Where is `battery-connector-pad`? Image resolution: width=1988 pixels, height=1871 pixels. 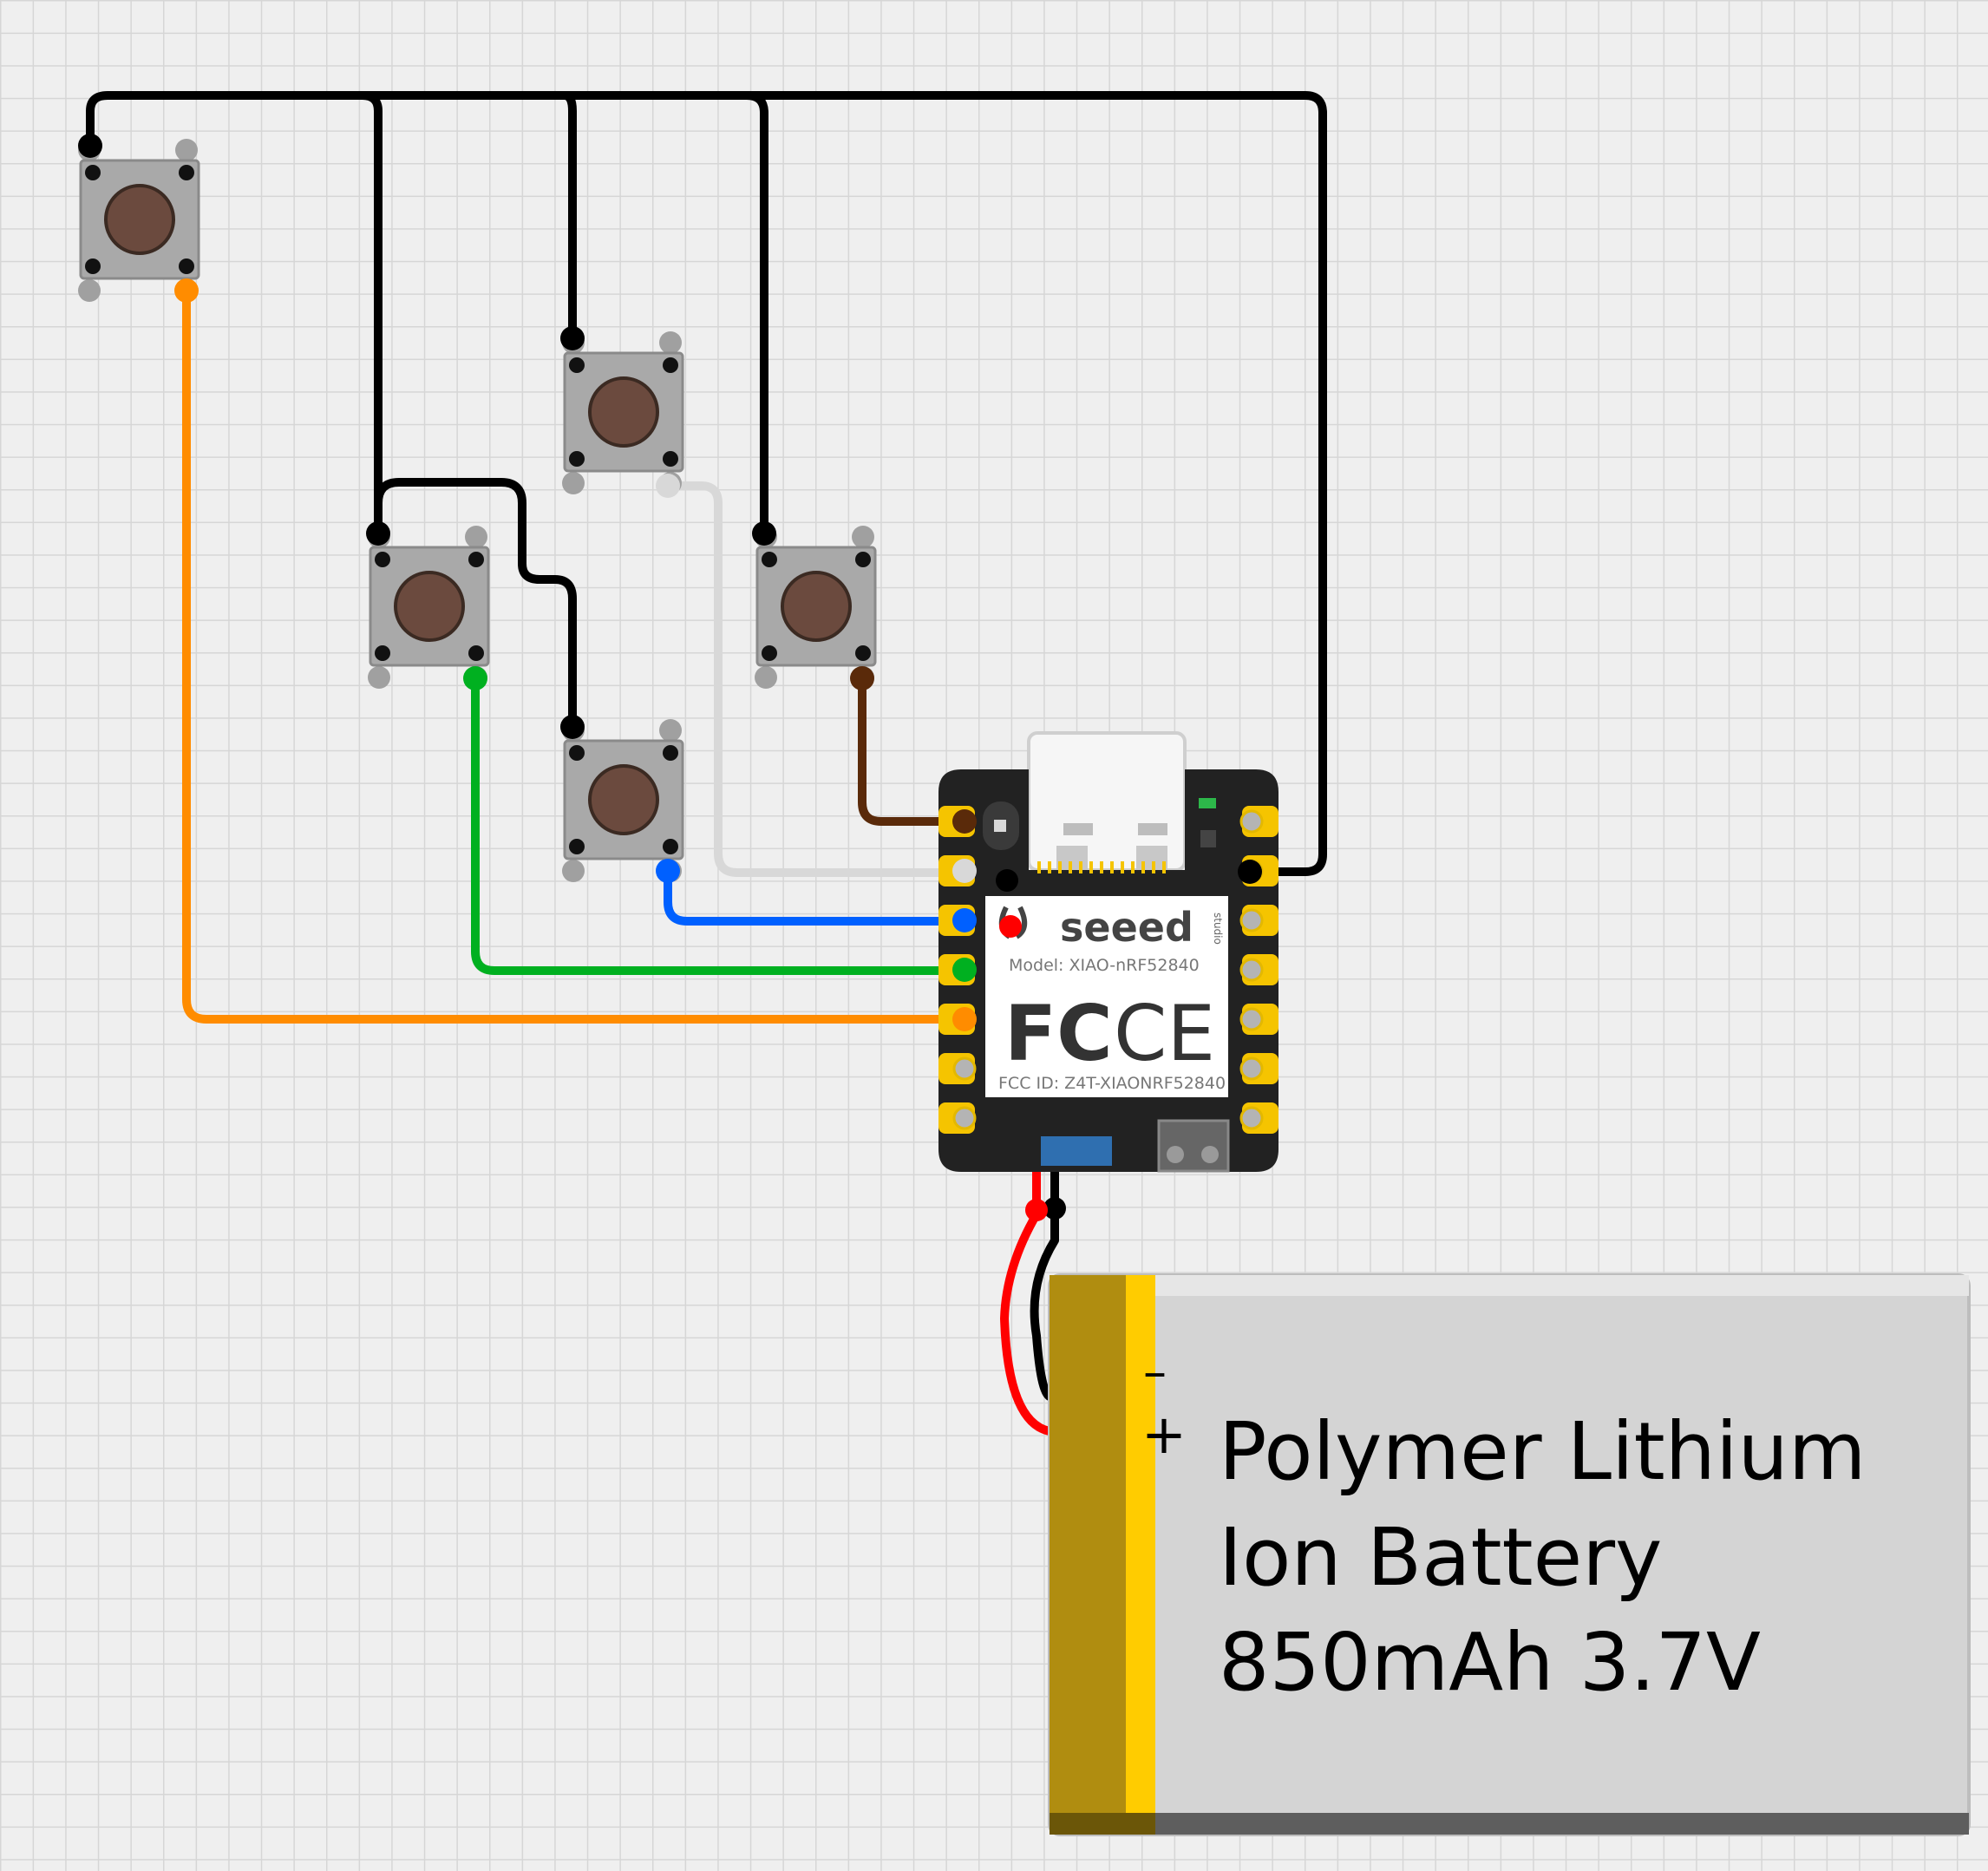
battery-connector-pad is located at coordinates (1076, 1151).